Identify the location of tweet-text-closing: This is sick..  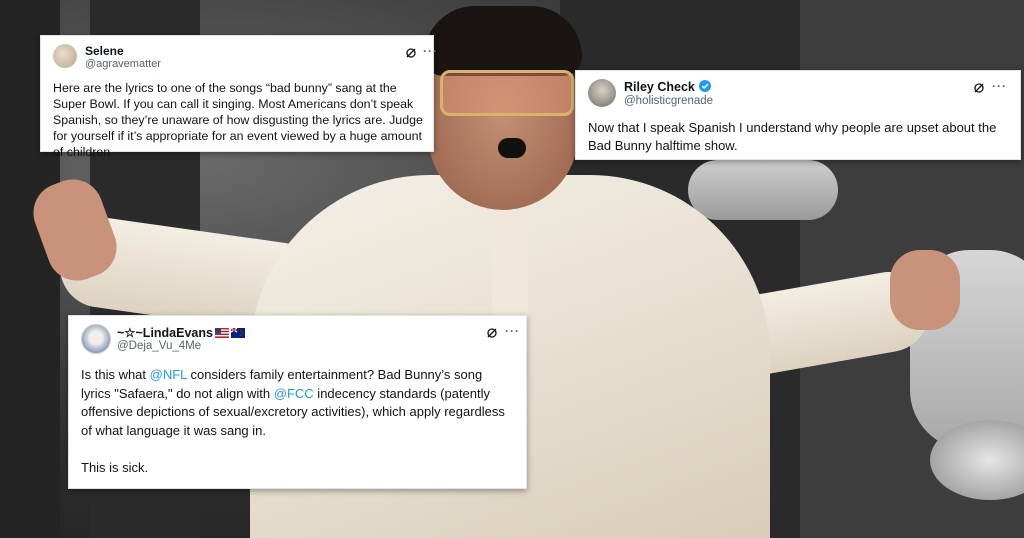
(115, 467).